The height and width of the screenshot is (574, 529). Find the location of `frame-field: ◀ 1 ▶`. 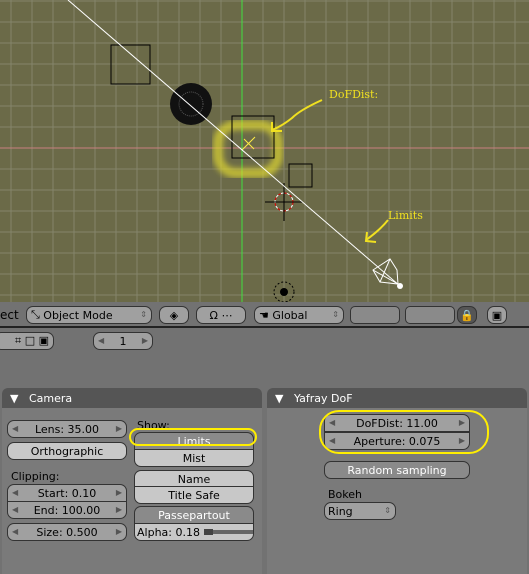

frame-field: ◀ 1 ▶ is located at coordinates (123, 341).